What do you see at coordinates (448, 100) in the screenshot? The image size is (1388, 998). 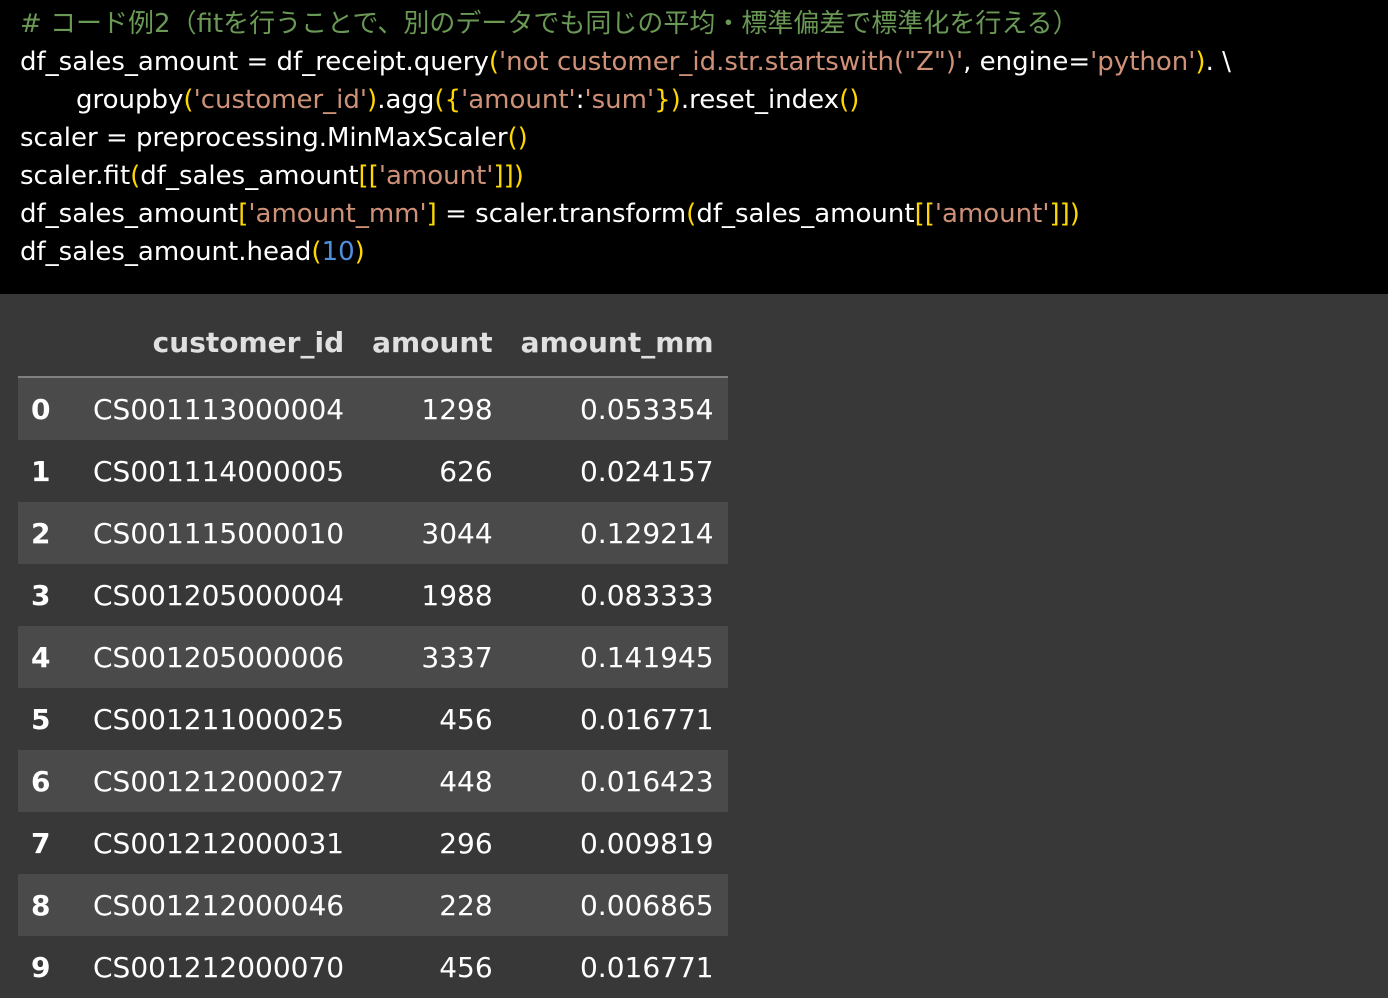 I see `code-bracket: ({` at bounding box center [448, 100].